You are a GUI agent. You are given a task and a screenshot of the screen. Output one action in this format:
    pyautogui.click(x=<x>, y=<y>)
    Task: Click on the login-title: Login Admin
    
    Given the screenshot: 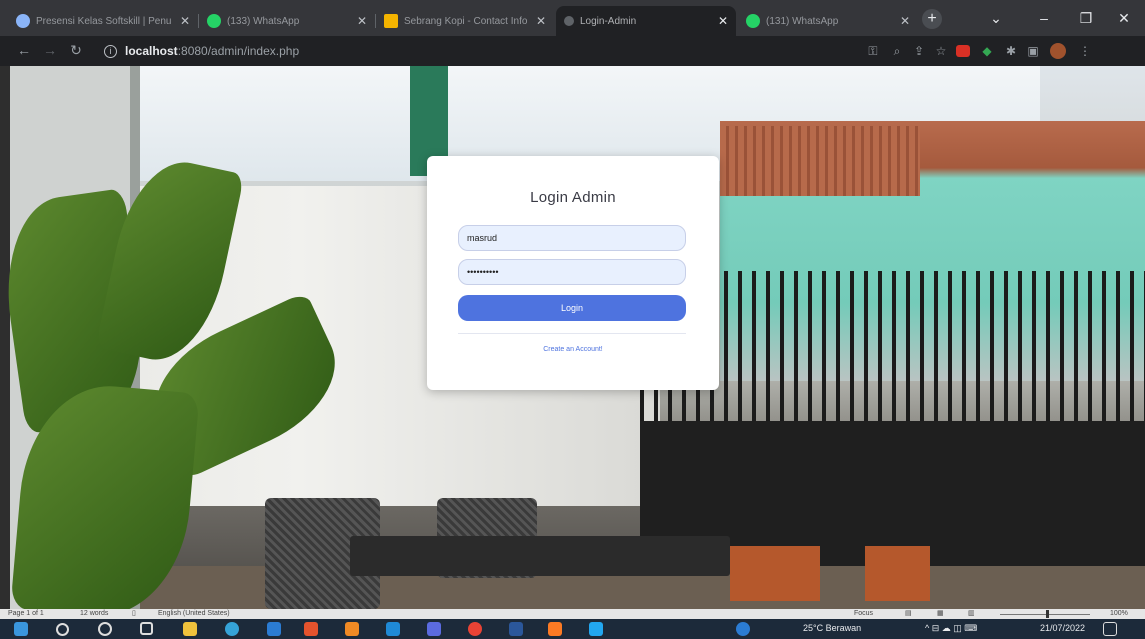 What is the action you would take?
    pyautogui.click(x=573, y=197)
    